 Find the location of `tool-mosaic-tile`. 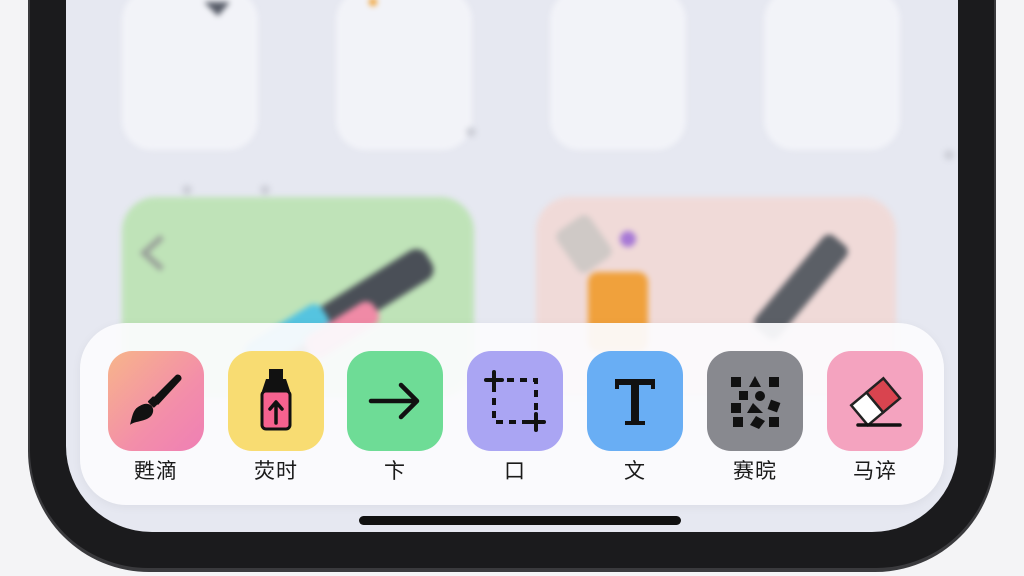

tool-mosaic-tile is located at coordinates (755, 401).